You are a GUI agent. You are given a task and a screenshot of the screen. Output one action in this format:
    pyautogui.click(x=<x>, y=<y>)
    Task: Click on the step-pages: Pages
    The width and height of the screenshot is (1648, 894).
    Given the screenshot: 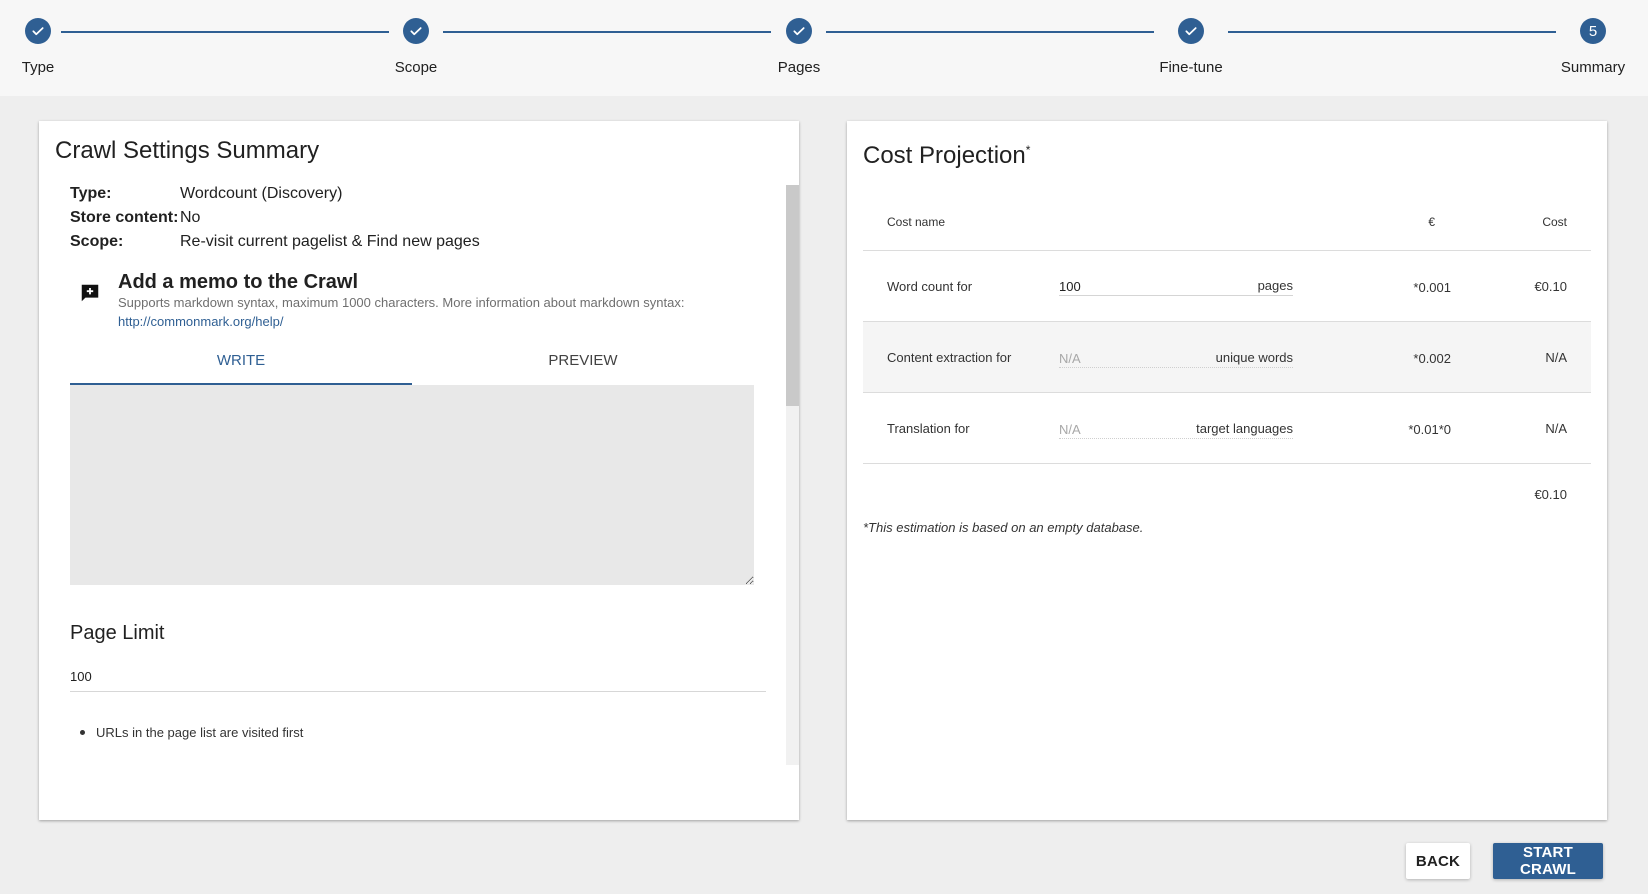 What is the action you would take?
    pyautogui.click(x=799, y=46)
    